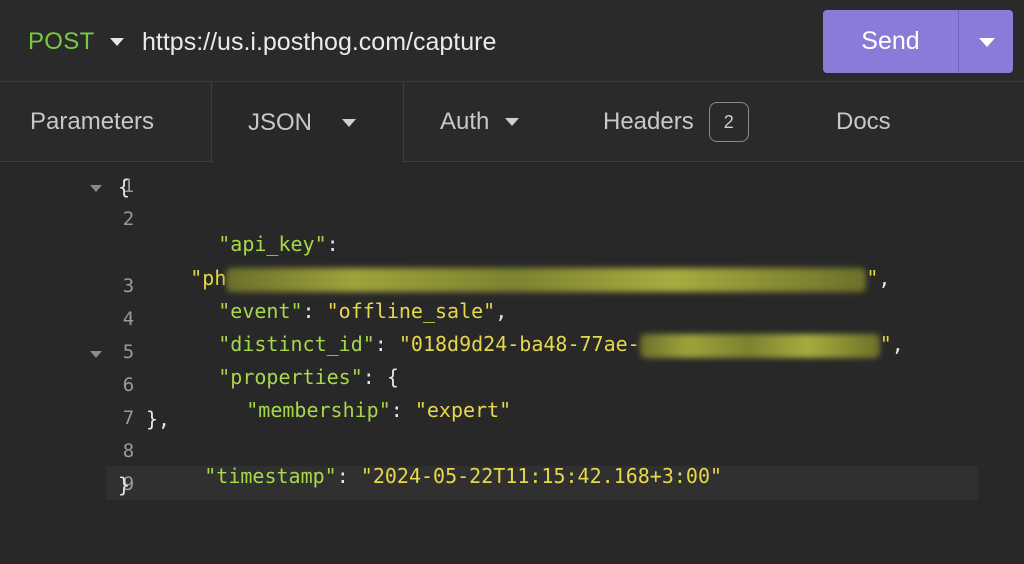  I want to click on tab-parameters-label: Parameters, so click(92, 121).